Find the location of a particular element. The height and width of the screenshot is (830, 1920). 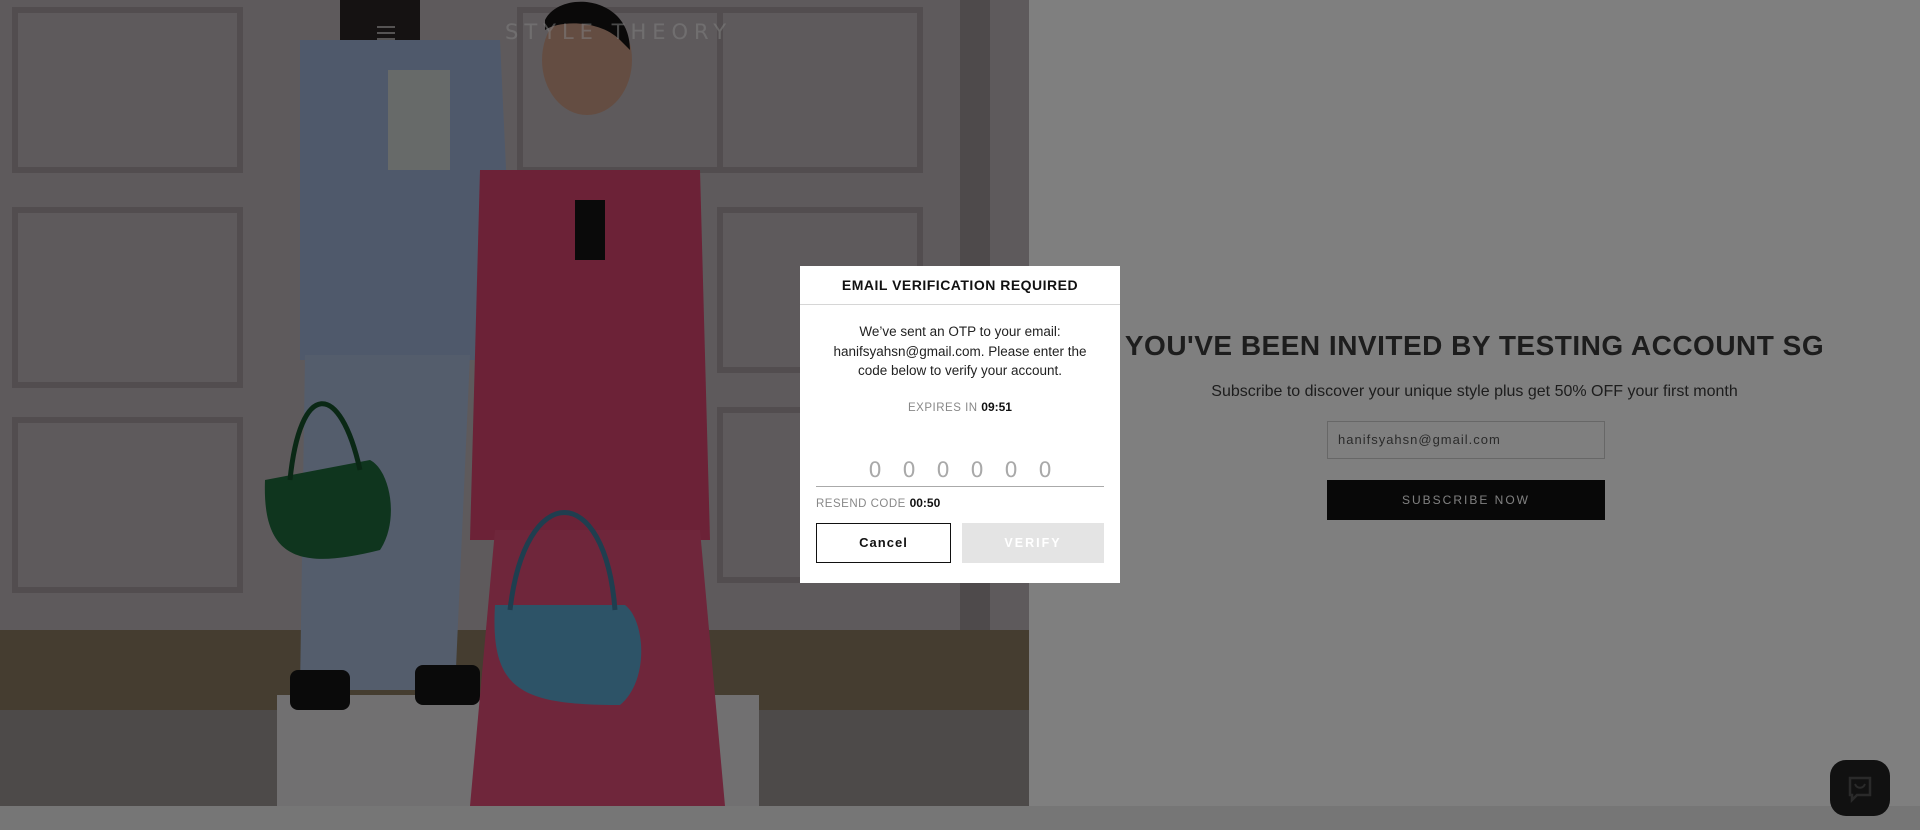

cancel-button: Cancel is located at coordinates (883, 543).